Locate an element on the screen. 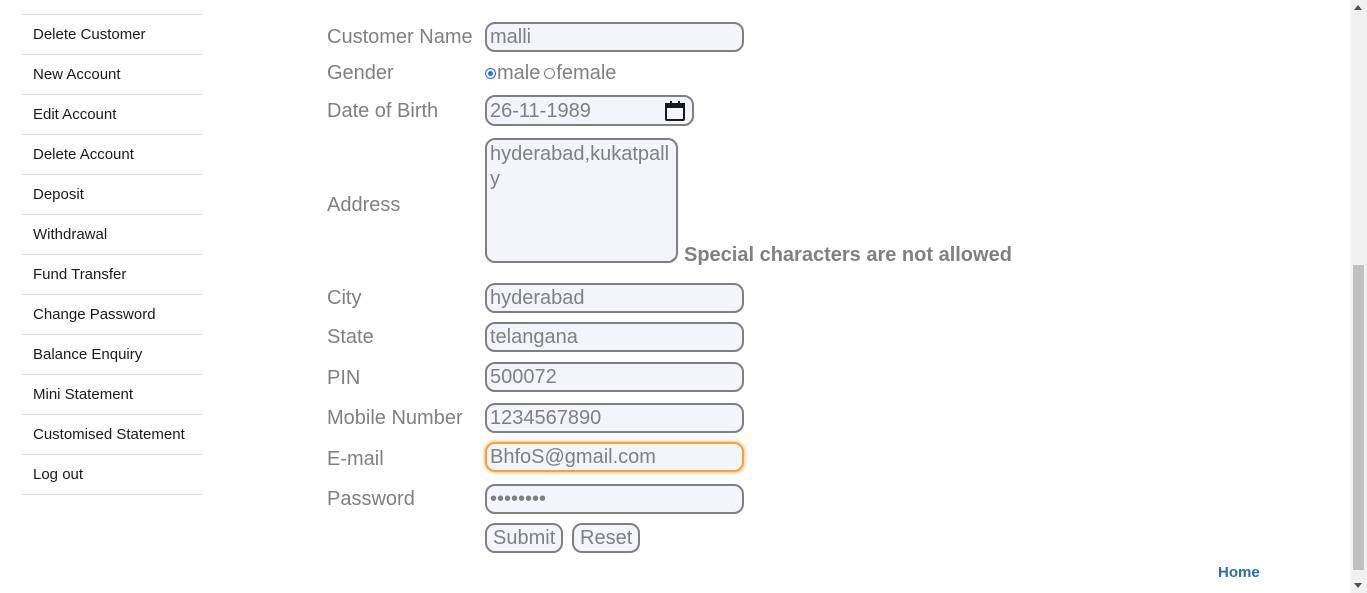  city-label: City is located at coordinates (344, 298).